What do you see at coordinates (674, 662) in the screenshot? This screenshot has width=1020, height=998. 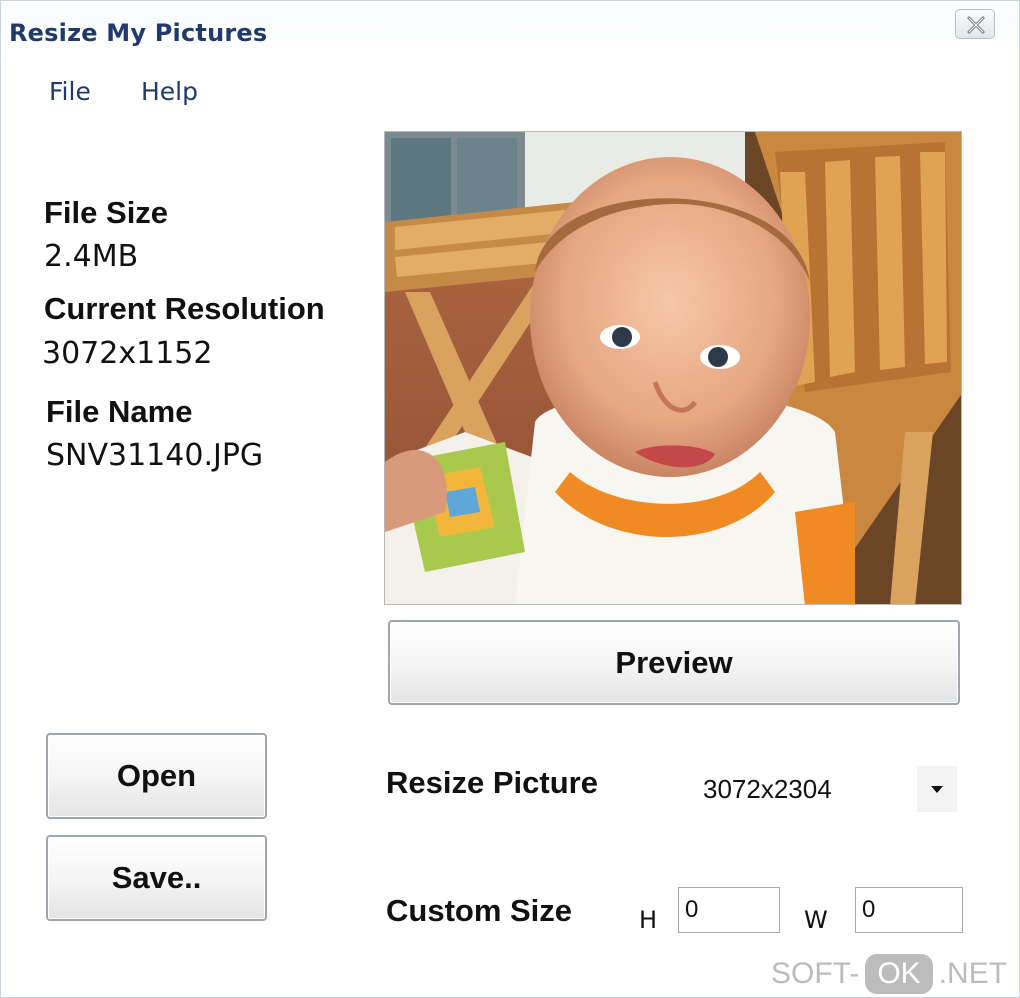 I see `preview-button: Preview` at bounding box center [674, 662].